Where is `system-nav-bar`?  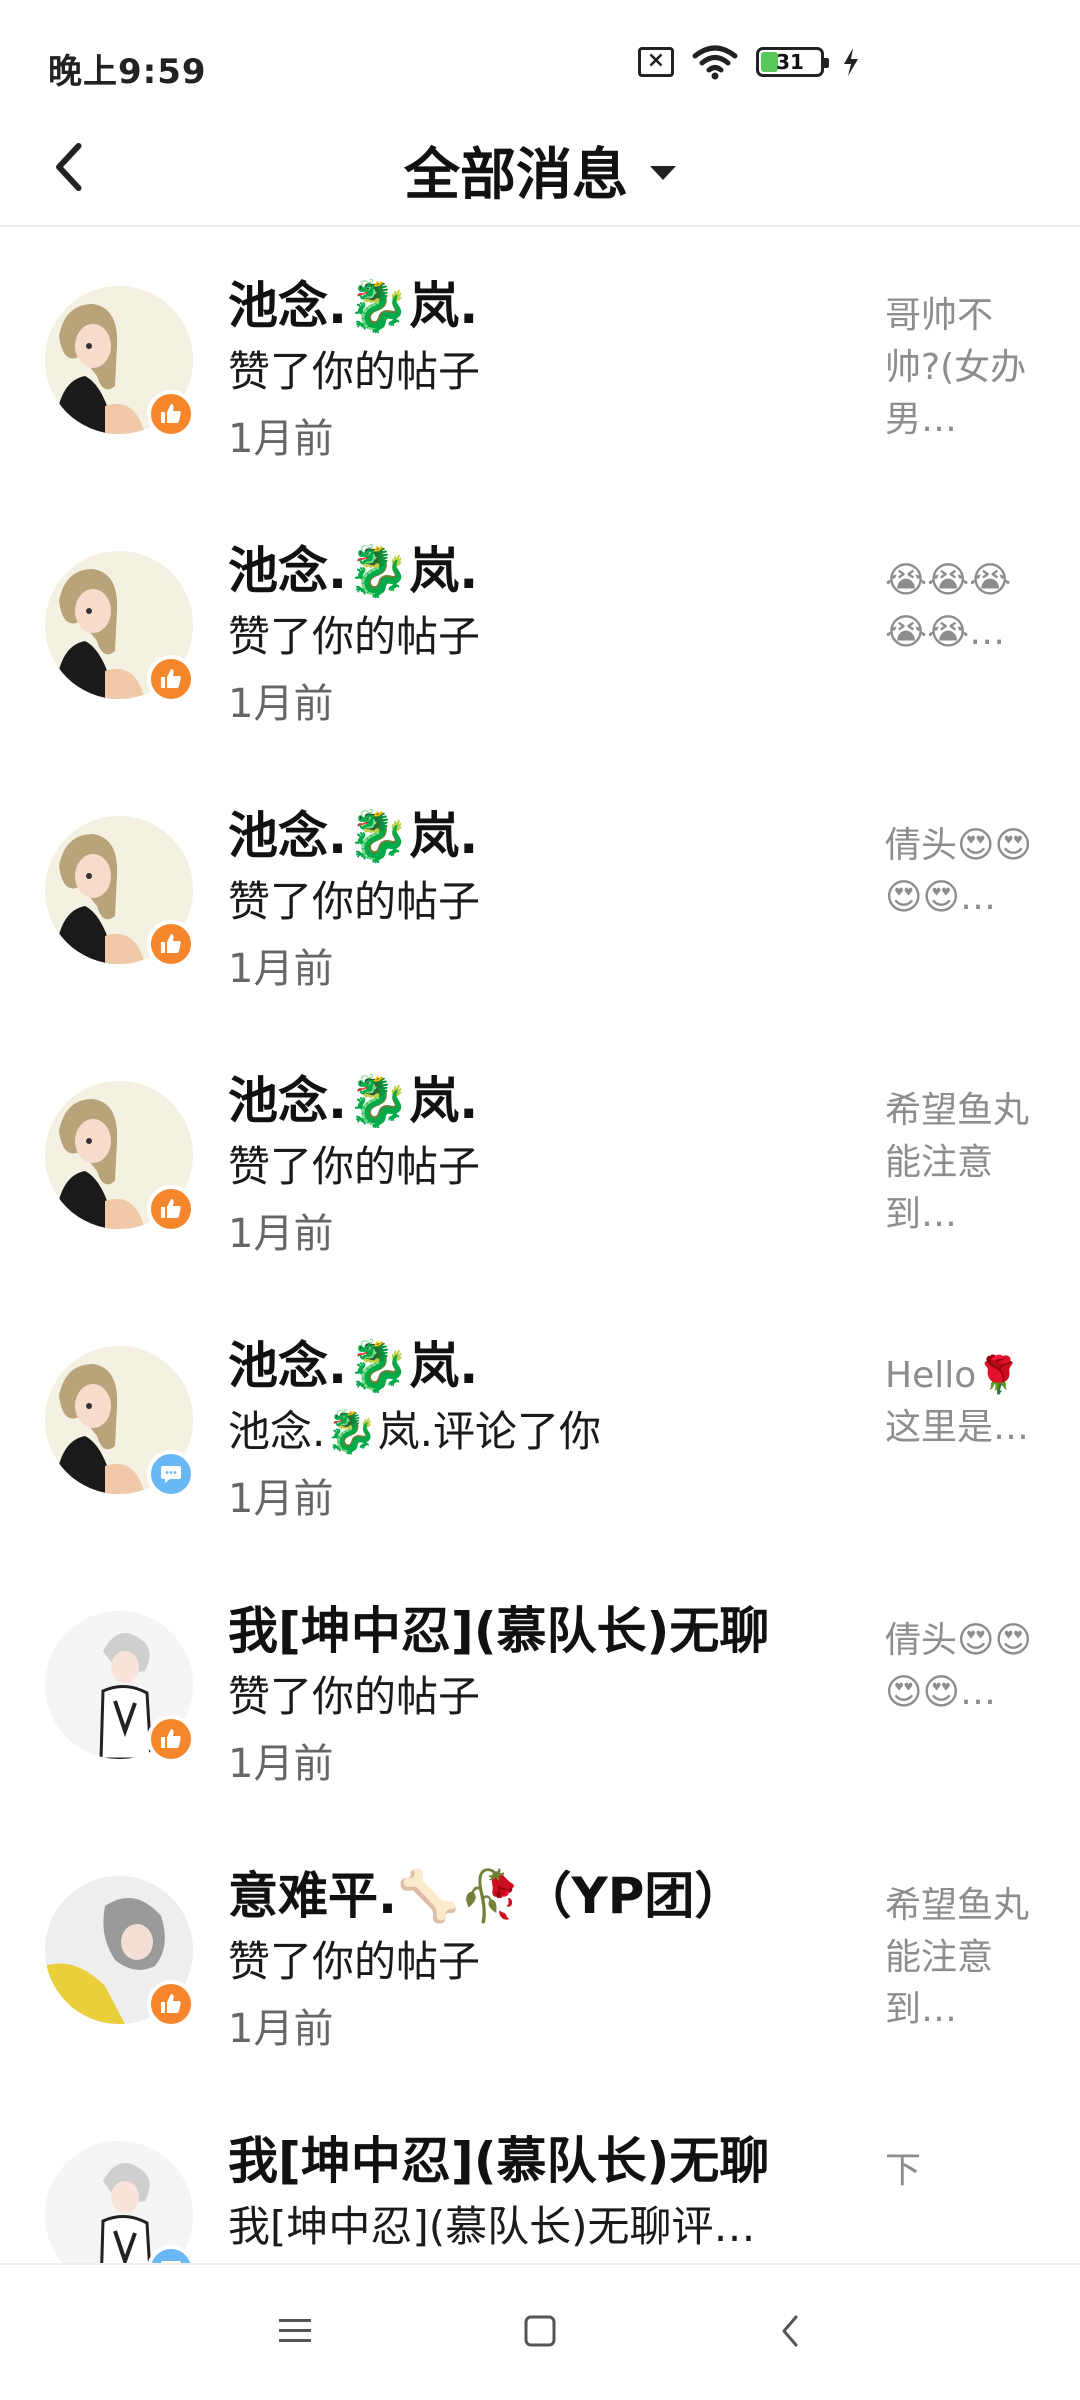 system-nav-bar is located at coordinates (540, 2331).